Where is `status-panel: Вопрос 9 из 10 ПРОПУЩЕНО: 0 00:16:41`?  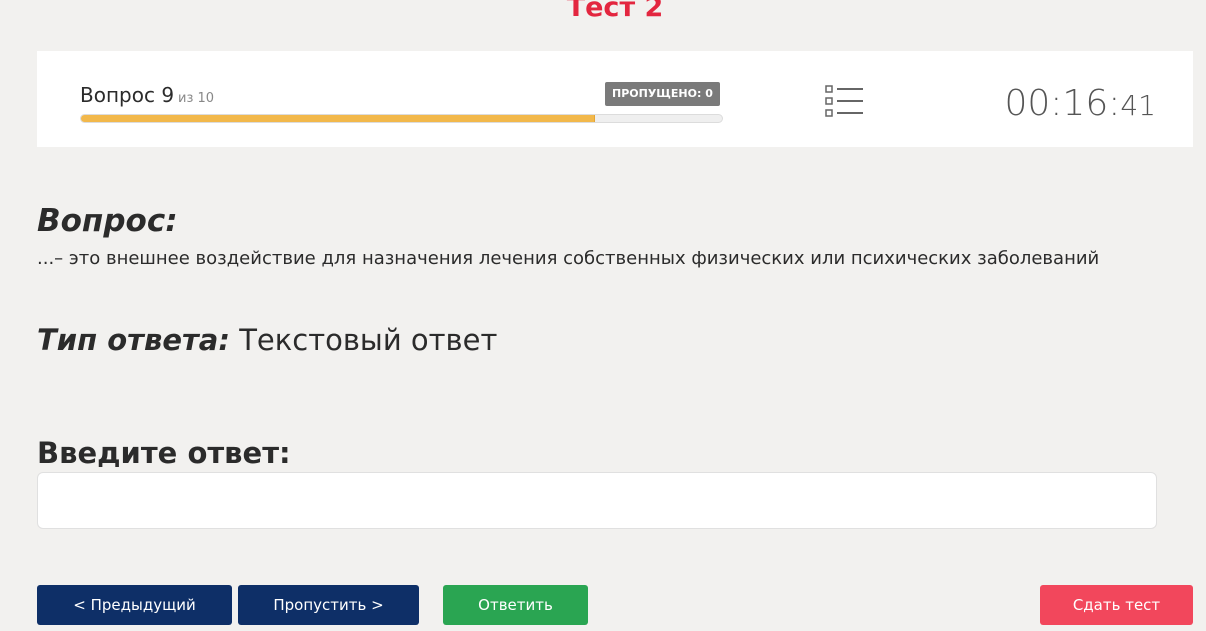 status-panel: Вопрос 9 из 10 ПРОПУЩЕНО: 0 00:16:41 is located at coordinates (615, 99).